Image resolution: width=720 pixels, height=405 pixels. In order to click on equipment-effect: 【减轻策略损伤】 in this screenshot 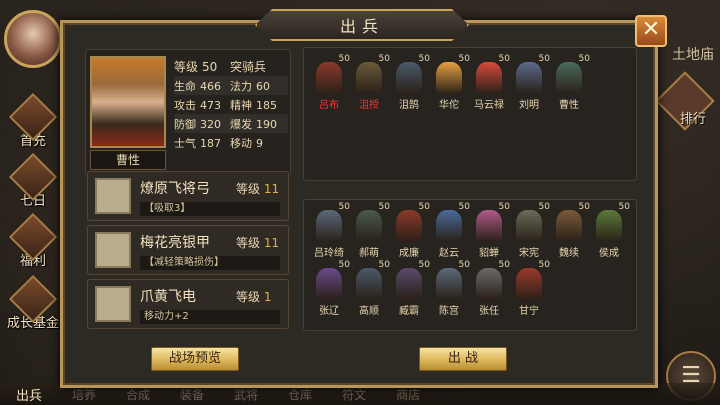, I will do `click(210, 263)`.